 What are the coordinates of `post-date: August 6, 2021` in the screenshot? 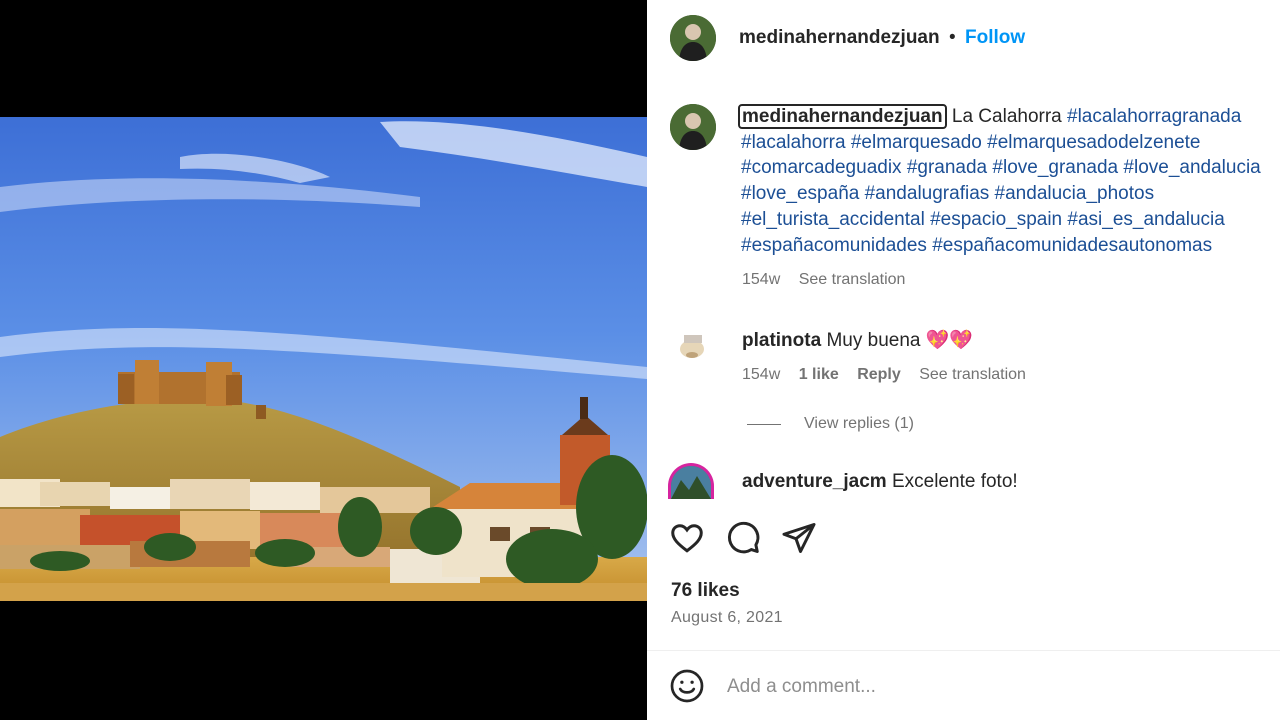 It's located at (727, 617).